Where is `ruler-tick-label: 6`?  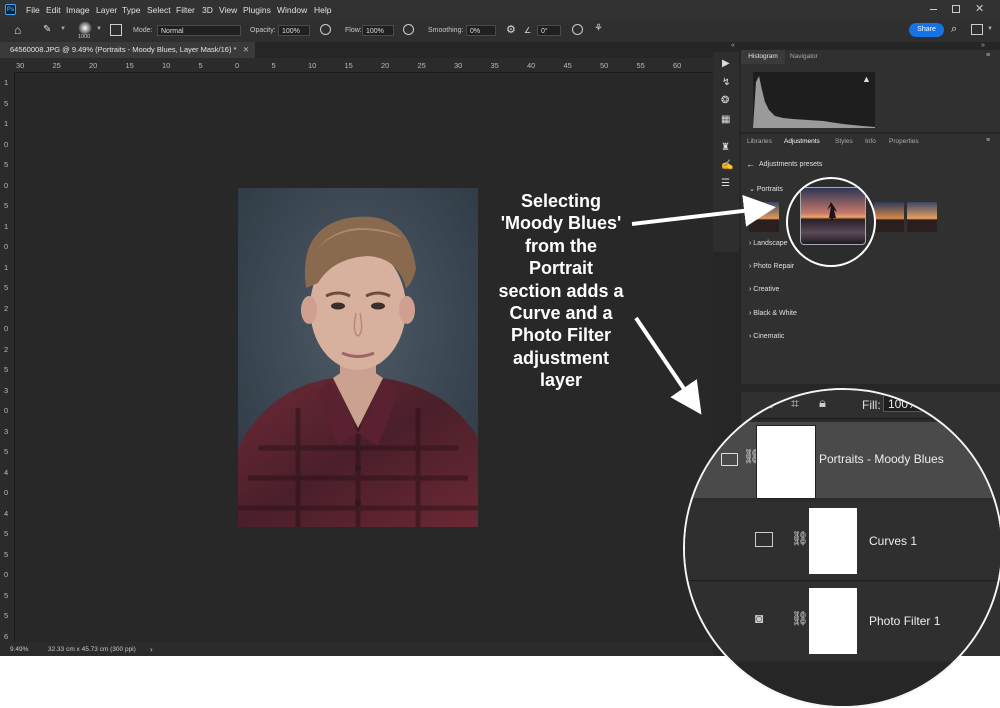
ruler-tick-label: 6 is located at coordinates (6, 636).